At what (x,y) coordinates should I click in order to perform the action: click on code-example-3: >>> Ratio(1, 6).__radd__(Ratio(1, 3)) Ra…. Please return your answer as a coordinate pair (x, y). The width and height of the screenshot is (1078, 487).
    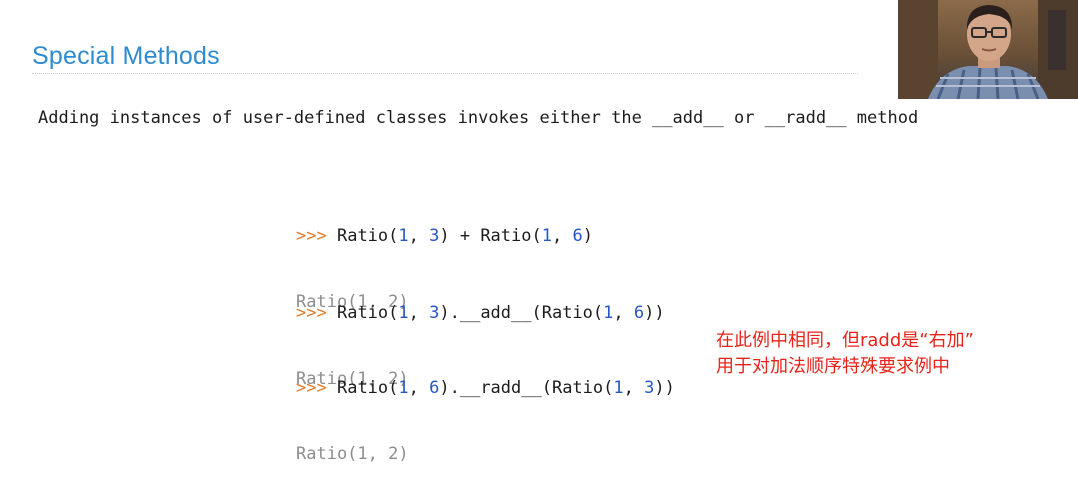
    Looking at the image, I should click on (485, 410).